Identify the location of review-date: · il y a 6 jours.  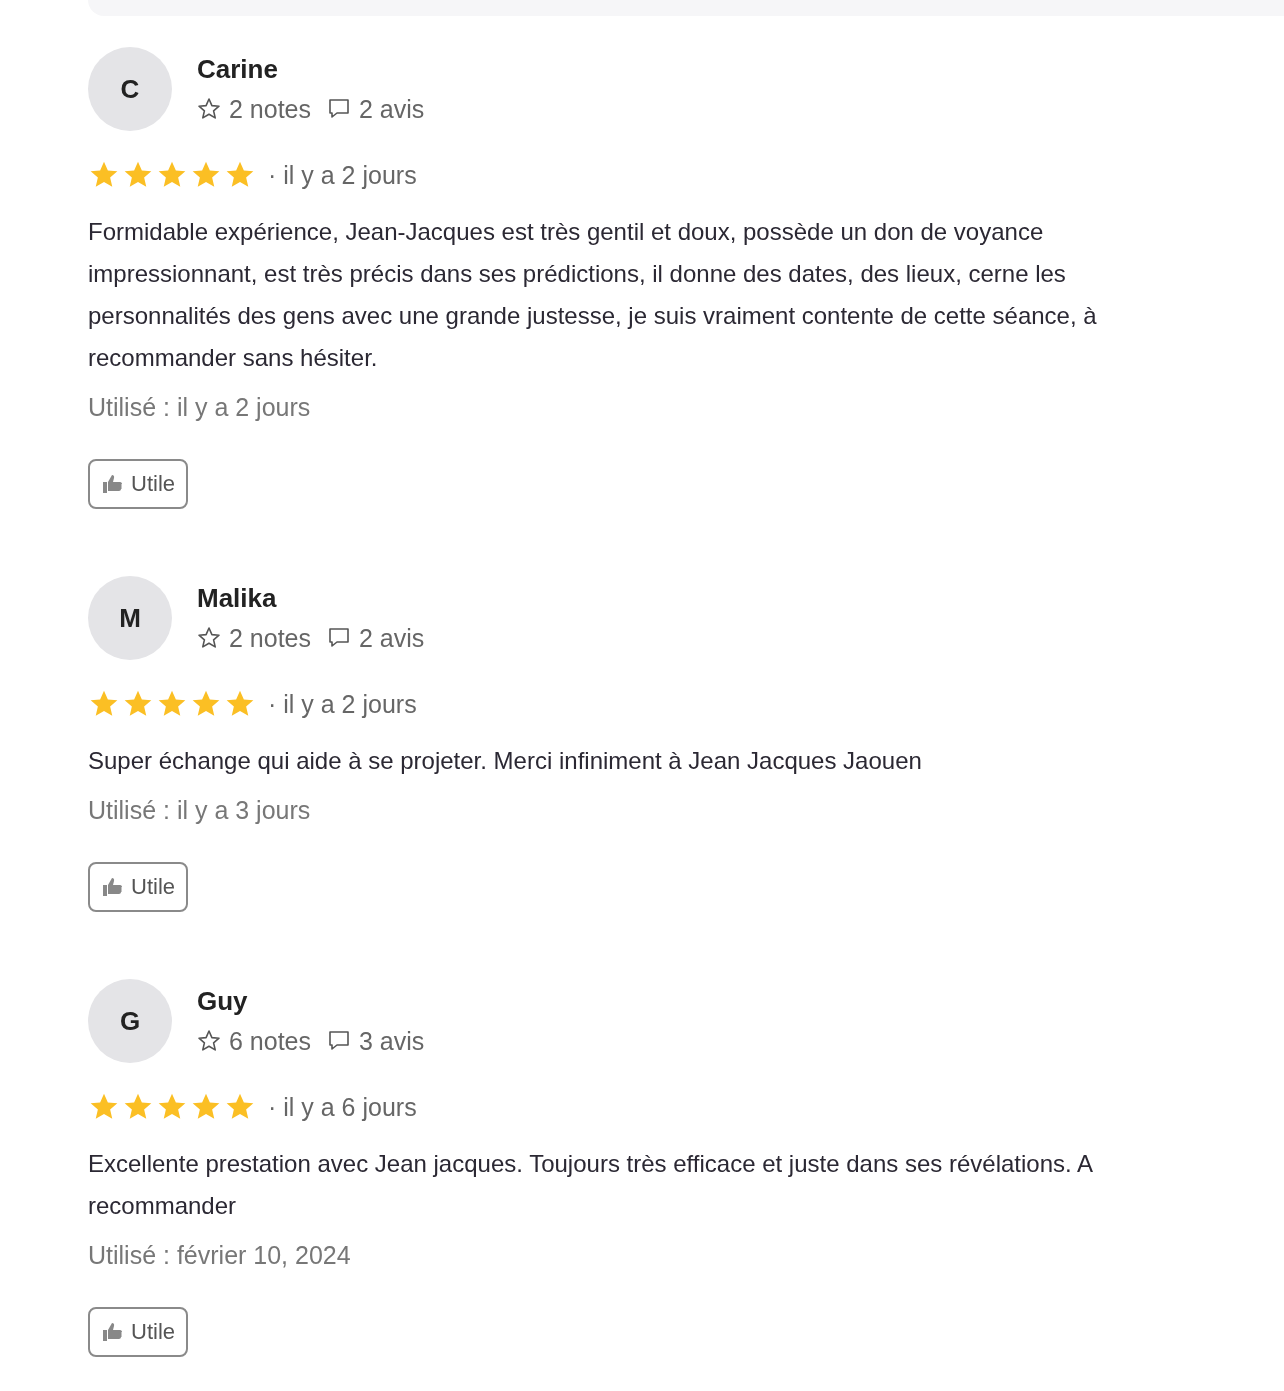
(342, 1107).